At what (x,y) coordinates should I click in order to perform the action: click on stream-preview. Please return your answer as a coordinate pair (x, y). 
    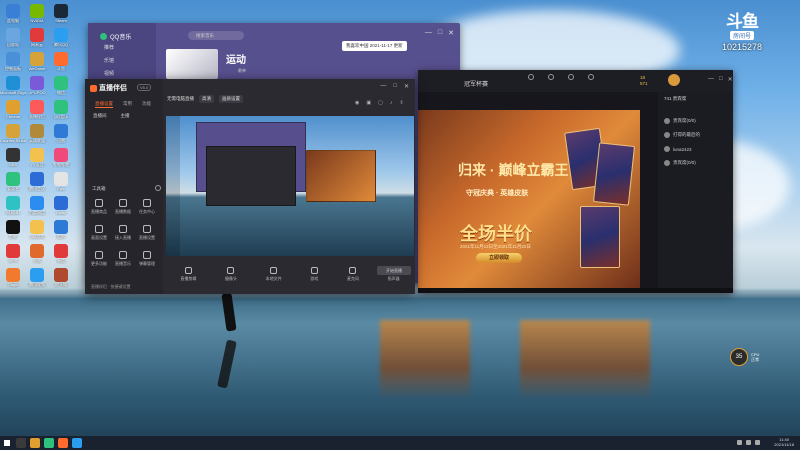
    Looking at the image, I should click on (290, 186).